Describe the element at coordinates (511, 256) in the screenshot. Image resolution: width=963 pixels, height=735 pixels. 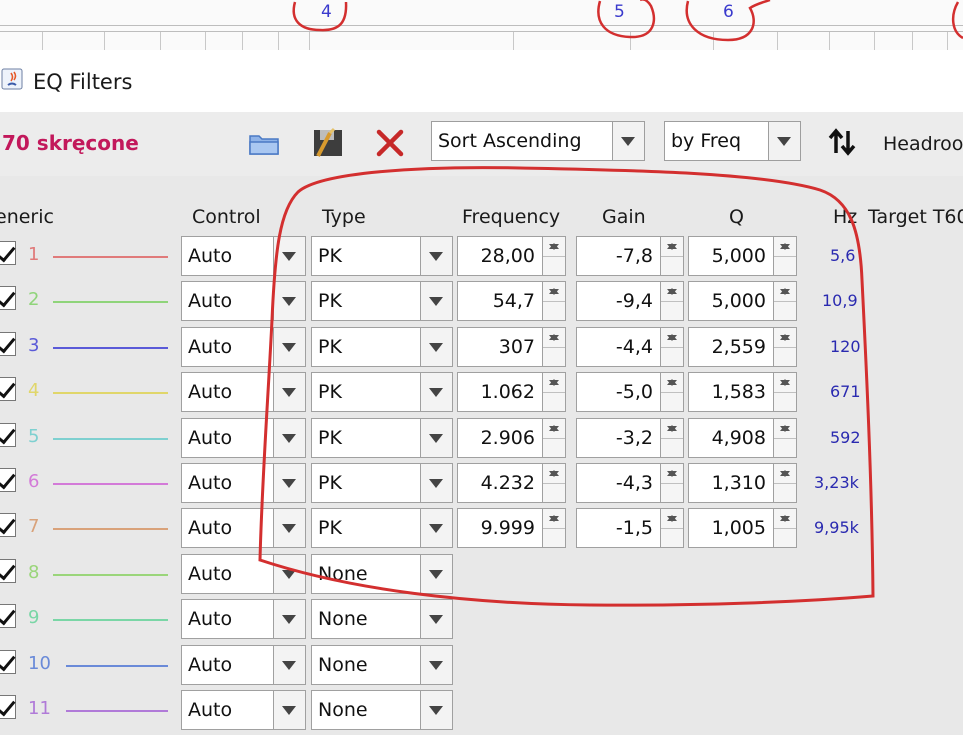
I see `frequency-input: 28,00` at that location.